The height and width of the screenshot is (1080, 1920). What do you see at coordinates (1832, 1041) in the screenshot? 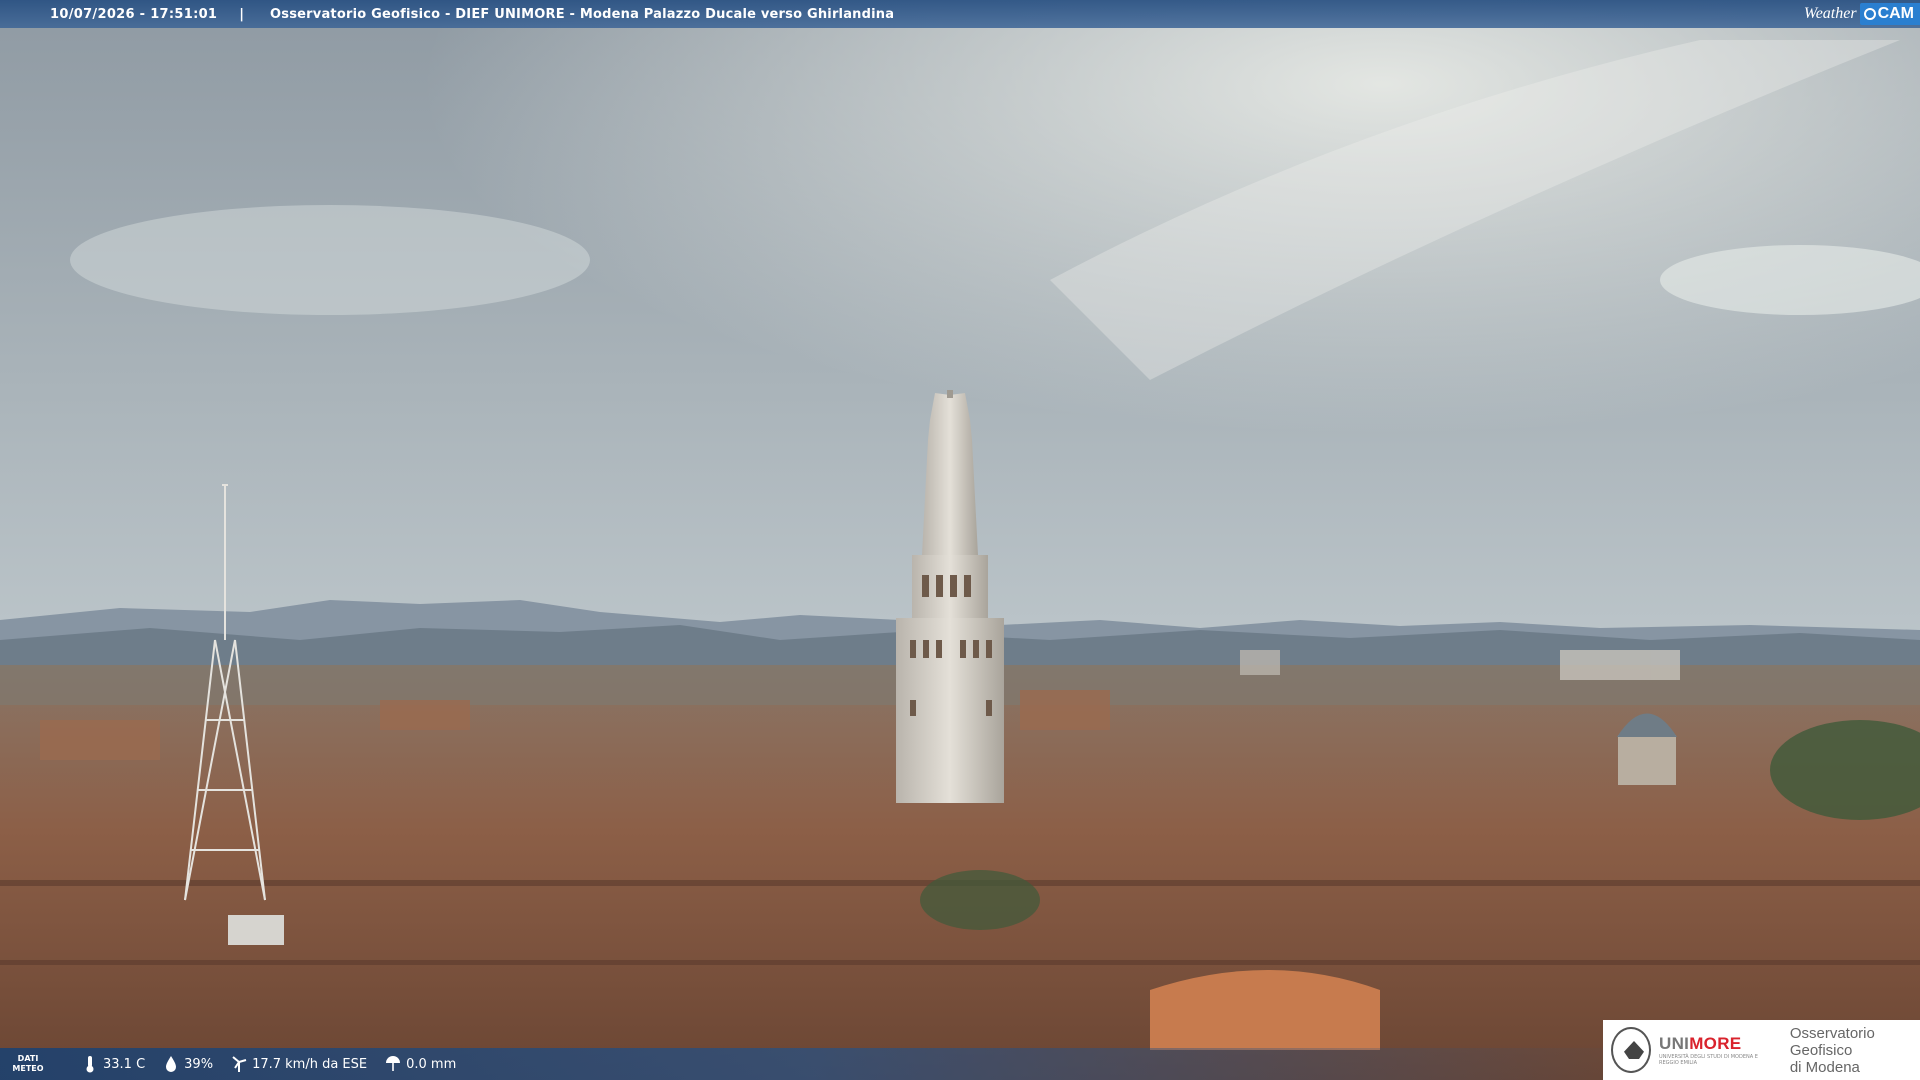
I see `observatory-line1: Osservatorio Geofisico` at bounding box center [1832, 1041].